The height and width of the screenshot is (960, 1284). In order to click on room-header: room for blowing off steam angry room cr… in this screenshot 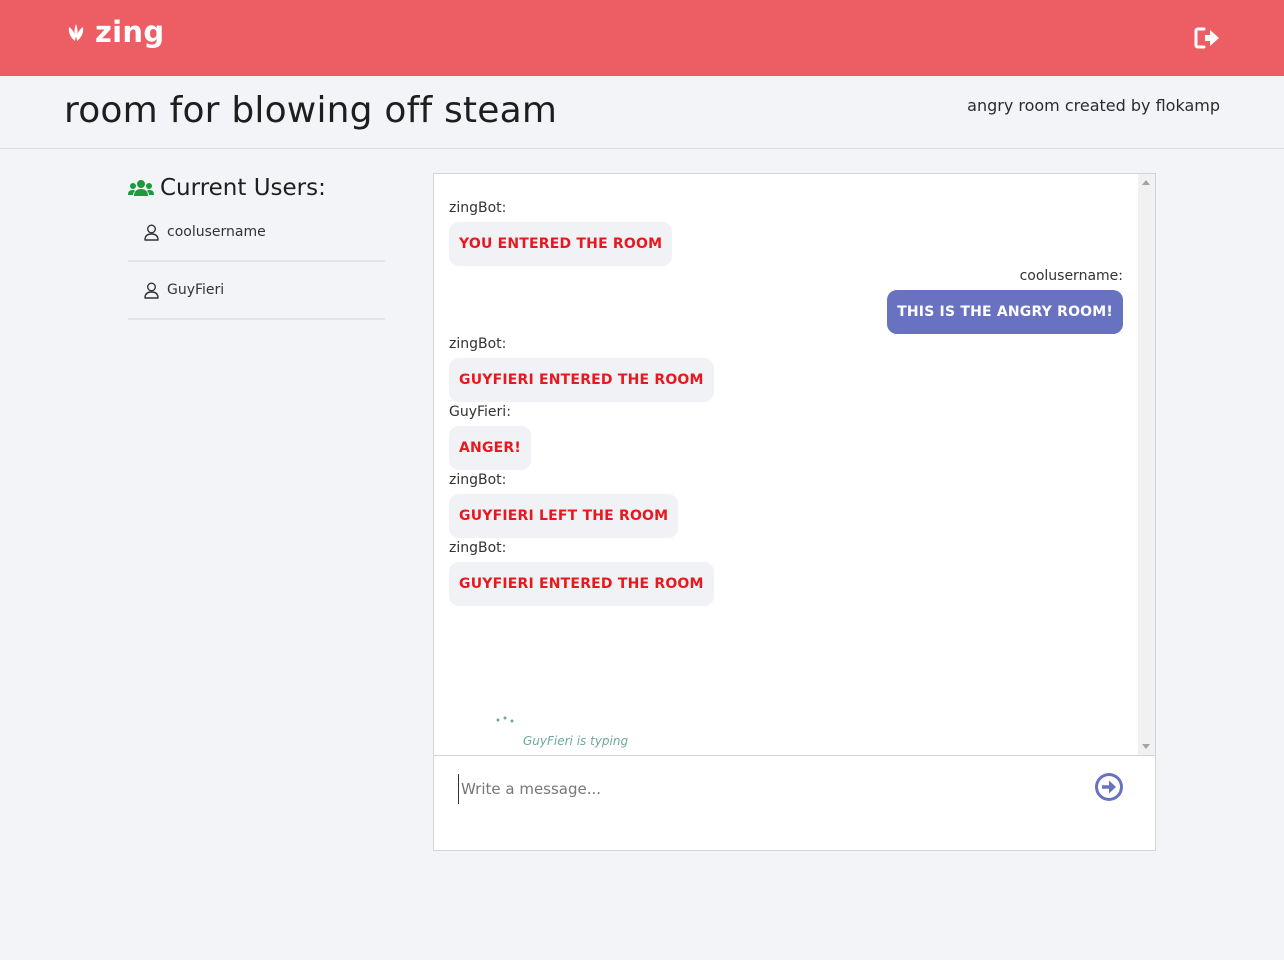, I will do `click(642, 112)`.